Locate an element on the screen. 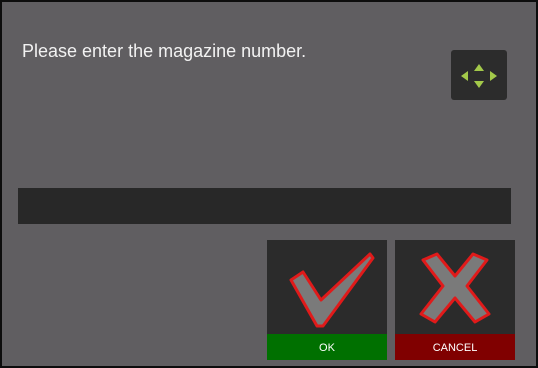  ok-button-label: OK is located at coordinates (327, 347).